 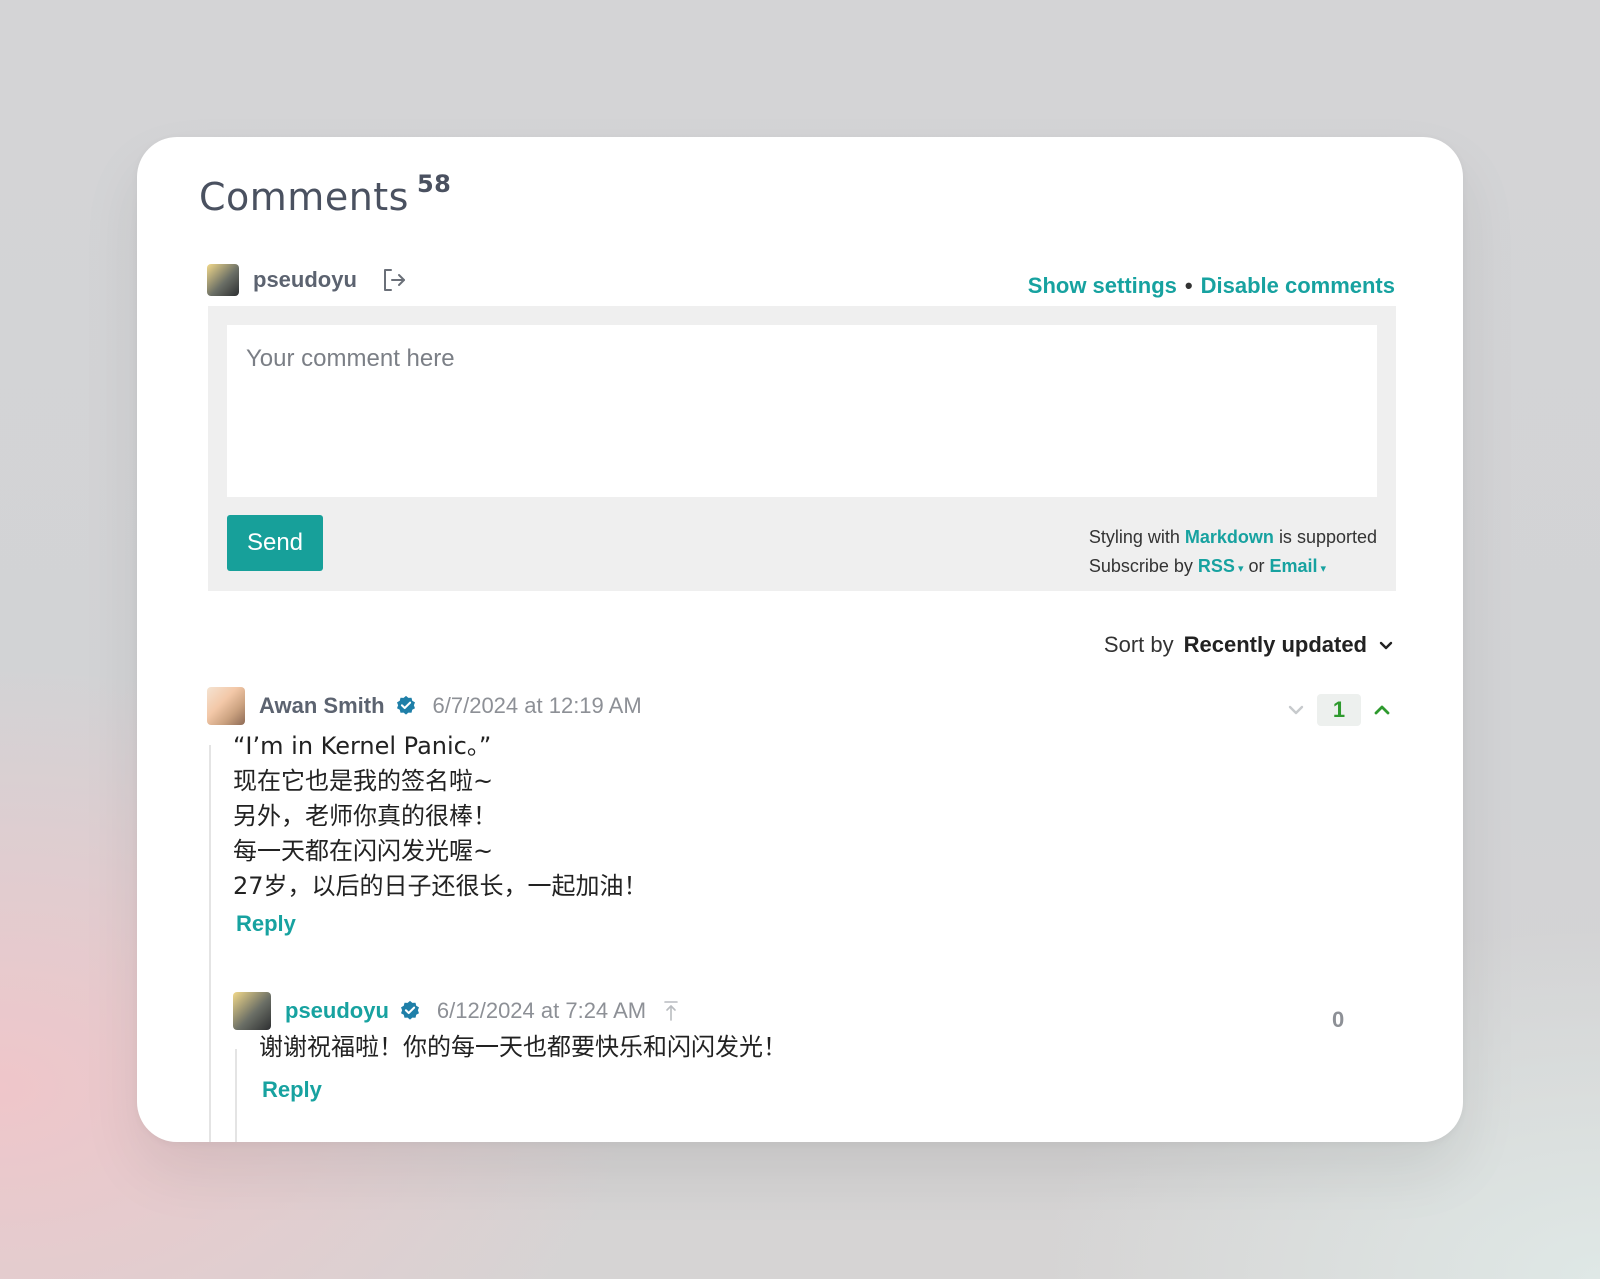 I want to click on sort-value: Recently updated, so click(x=1275, y=644).